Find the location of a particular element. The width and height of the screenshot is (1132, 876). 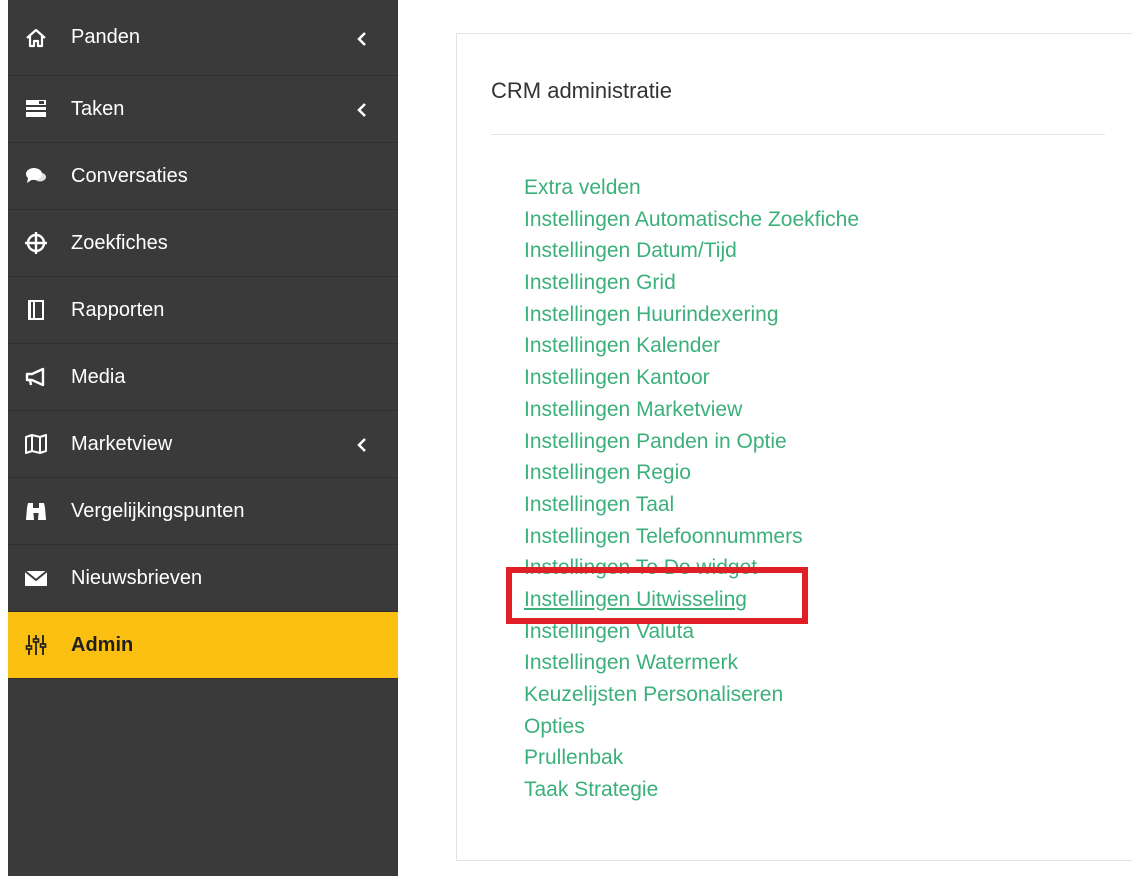

link-instellingen-watermerk: Instellingen Watermerk is located at coordinates (691, 663).